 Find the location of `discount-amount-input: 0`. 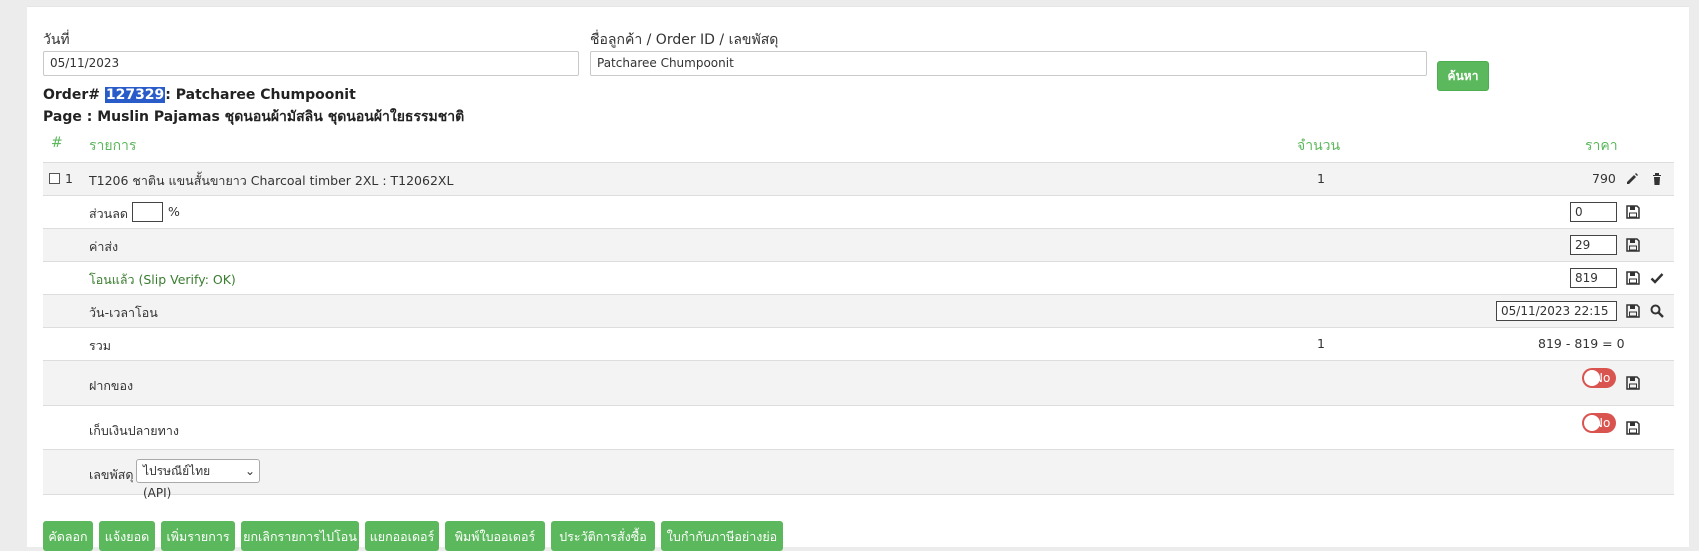

discount-amount-input: 0 is located at coordinates (1593, 212).